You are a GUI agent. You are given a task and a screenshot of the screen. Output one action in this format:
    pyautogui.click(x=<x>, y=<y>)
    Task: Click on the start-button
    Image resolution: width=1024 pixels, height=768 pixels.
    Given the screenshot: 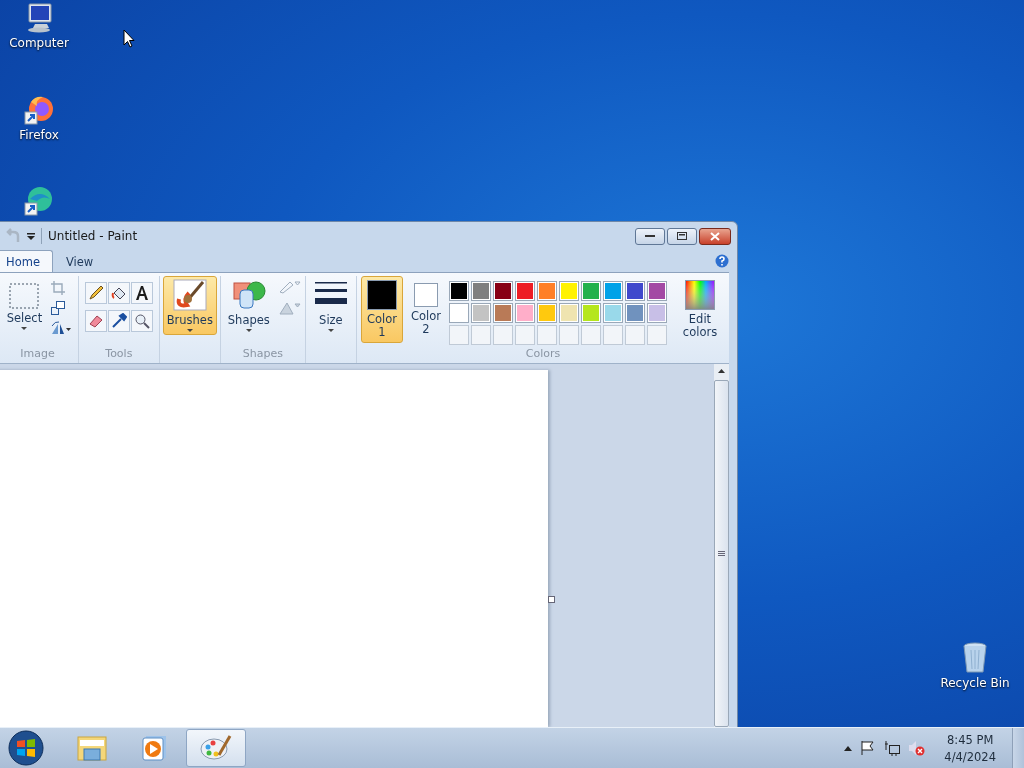 What is the action you would take?
    pyautogui.click(x=26, y=748)
    